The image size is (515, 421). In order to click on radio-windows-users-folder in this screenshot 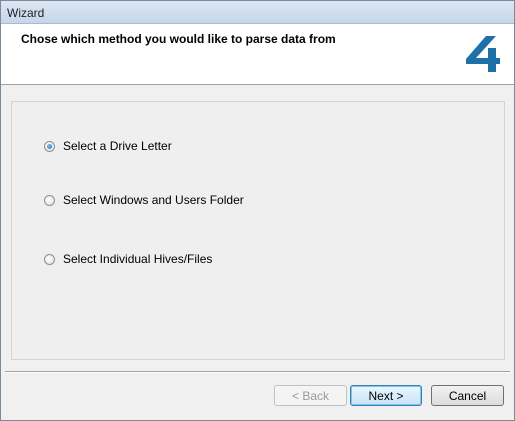, I will do `click(49, 200)`.